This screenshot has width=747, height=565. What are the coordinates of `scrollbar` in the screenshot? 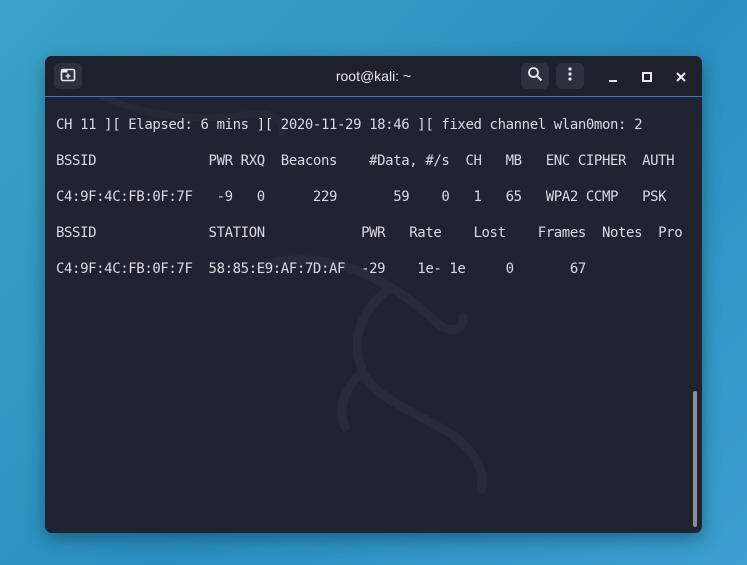 It's located at (695, 459).